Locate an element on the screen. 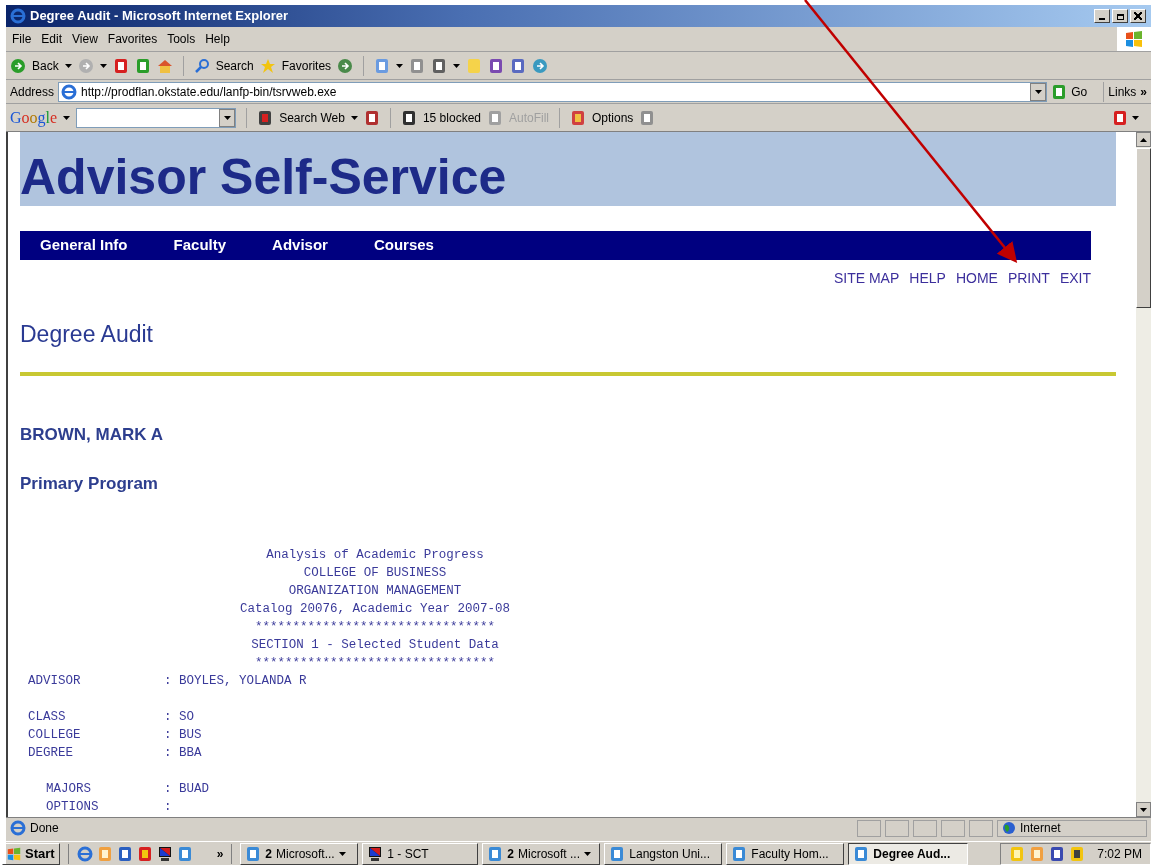 The width and height of the screenshot is (1151, 865). student-name: BROWN, MARK A is located at coordinates (92, 434).